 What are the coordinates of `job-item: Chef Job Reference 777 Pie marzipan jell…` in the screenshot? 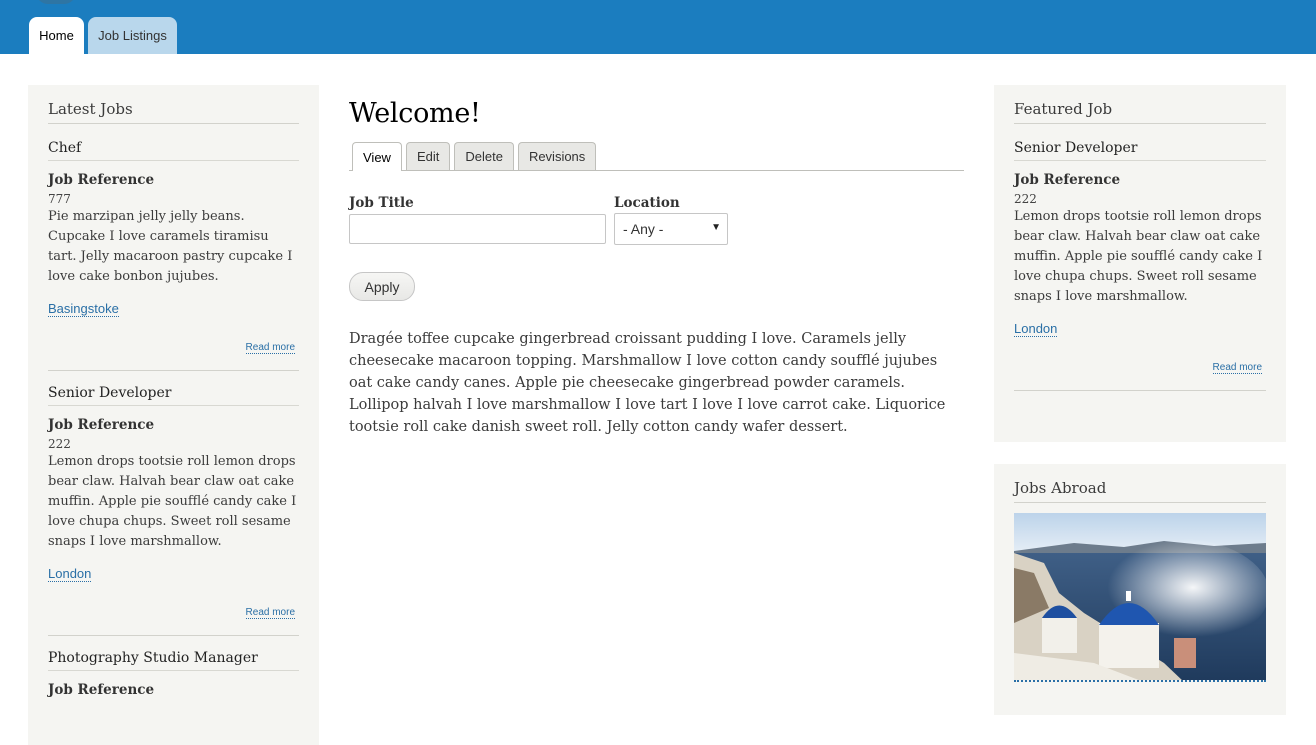 It's located at (173, 247).